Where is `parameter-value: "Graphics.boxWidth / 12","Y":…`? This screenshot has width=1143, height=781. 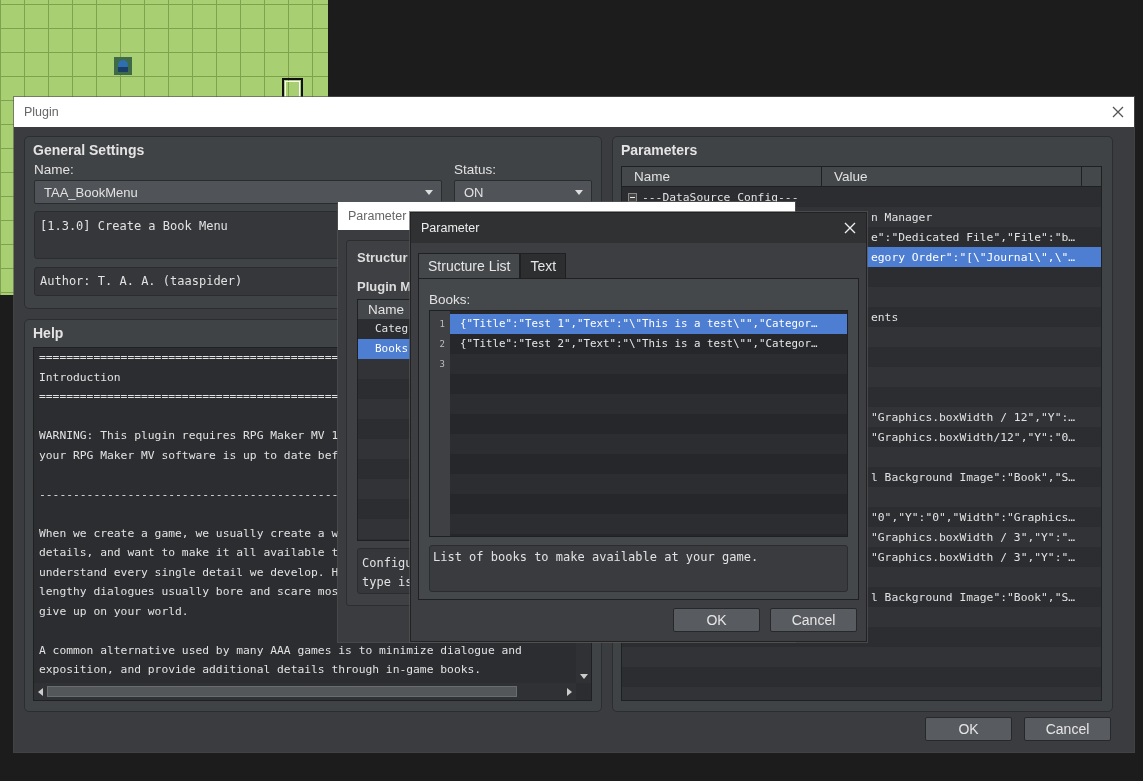 parameter-value: "Graphics.boxWidth / 12","Y":… is located at coordinates (973, 417).